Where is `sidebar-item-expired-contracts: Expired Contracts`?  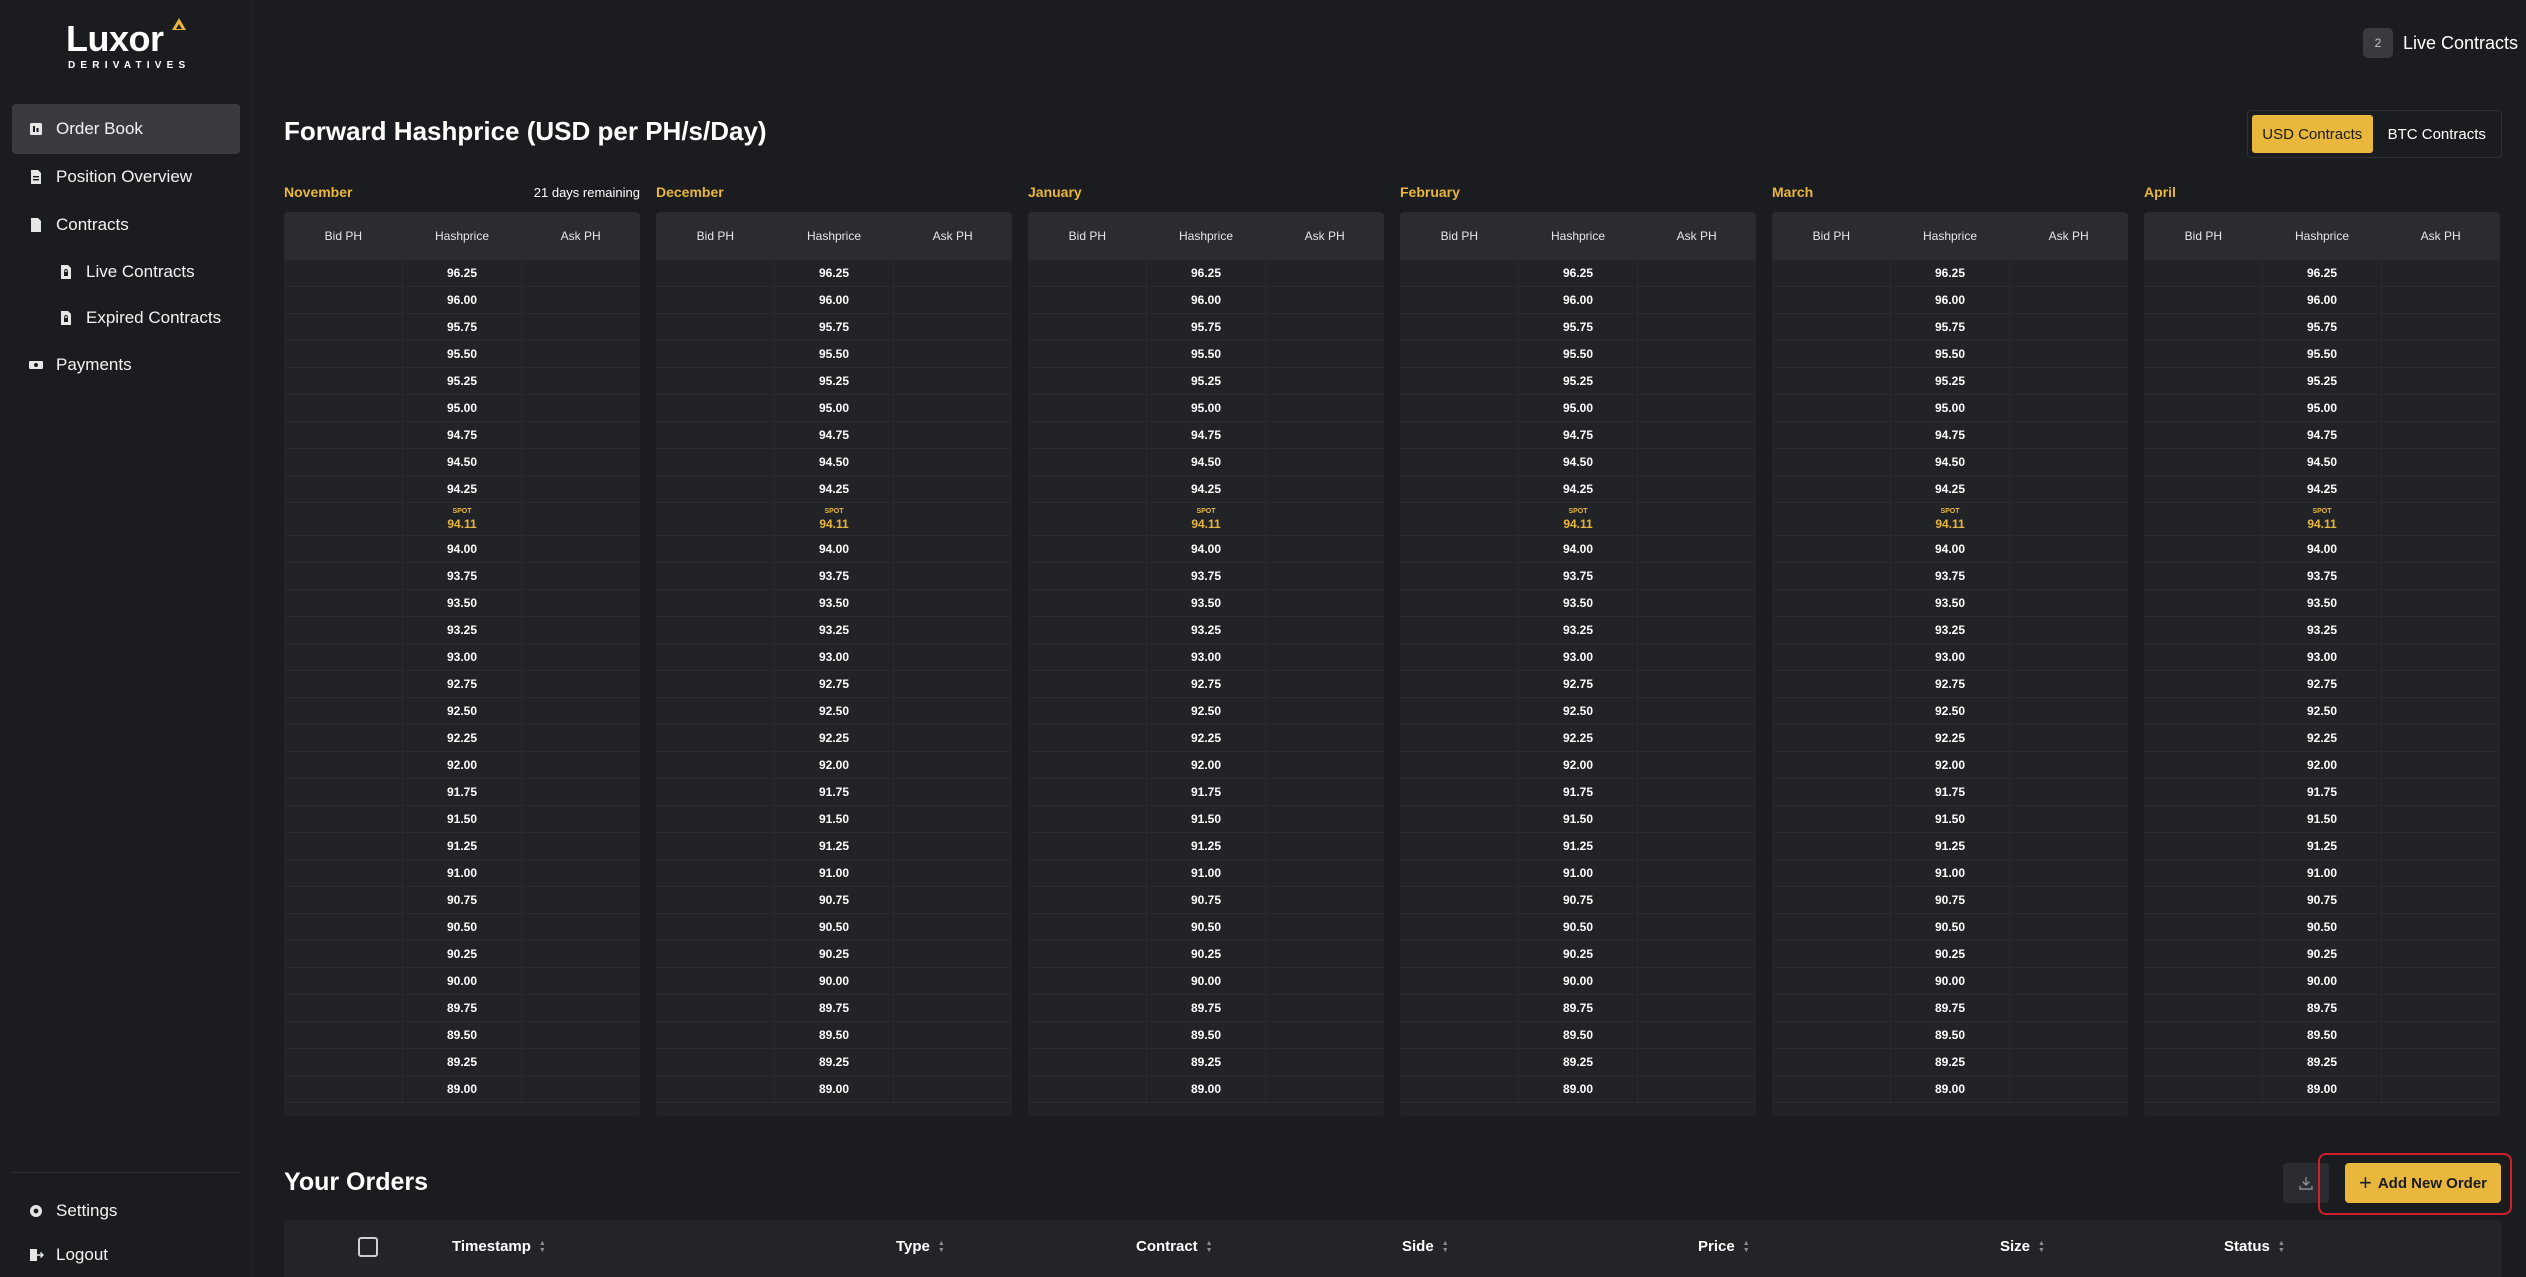 sidebar-item-expired-contracts: Expired Contracts is located at coordinates (126, 318).